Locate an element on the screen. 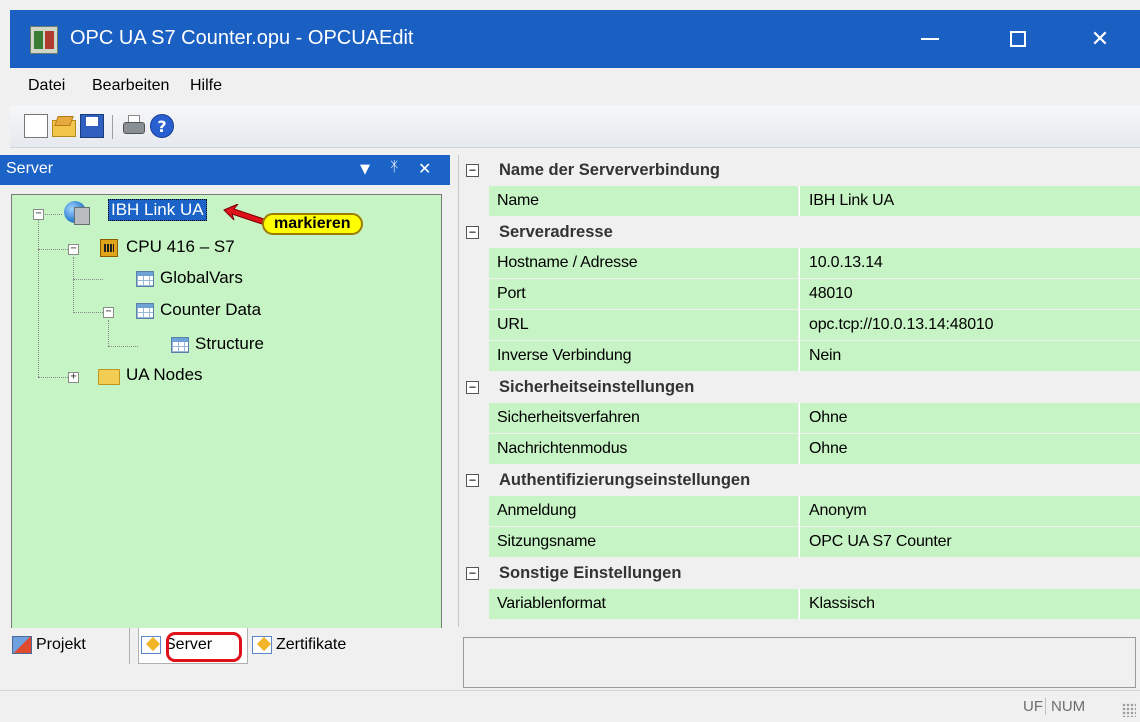 This screenshot has width=1140, height=722. server-panel-header: Server ▼ ᛡ ✕ is located at coordinates (225, 170).